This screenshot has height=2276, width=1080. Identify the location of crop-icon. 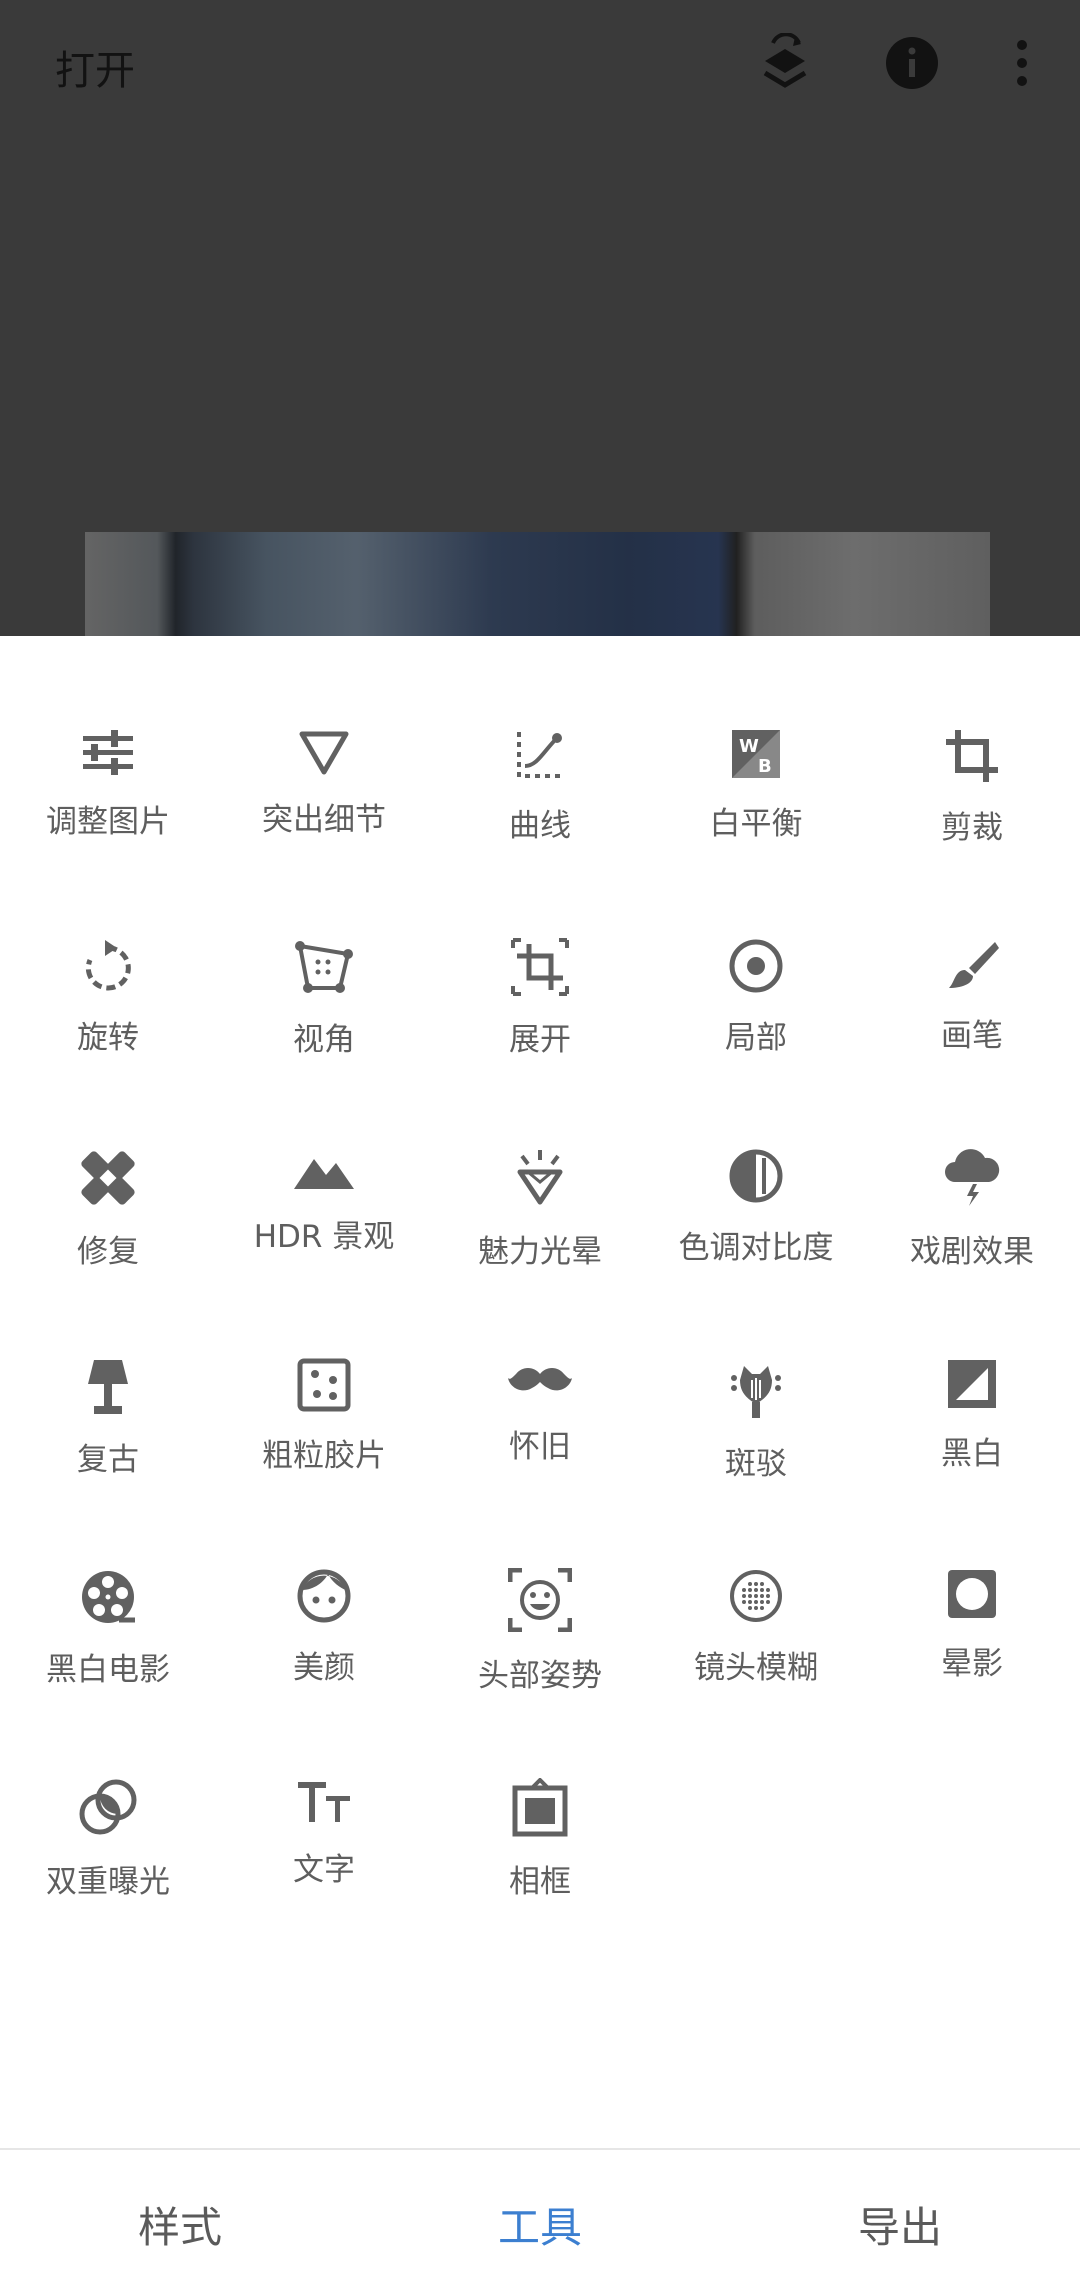
(972, 756).